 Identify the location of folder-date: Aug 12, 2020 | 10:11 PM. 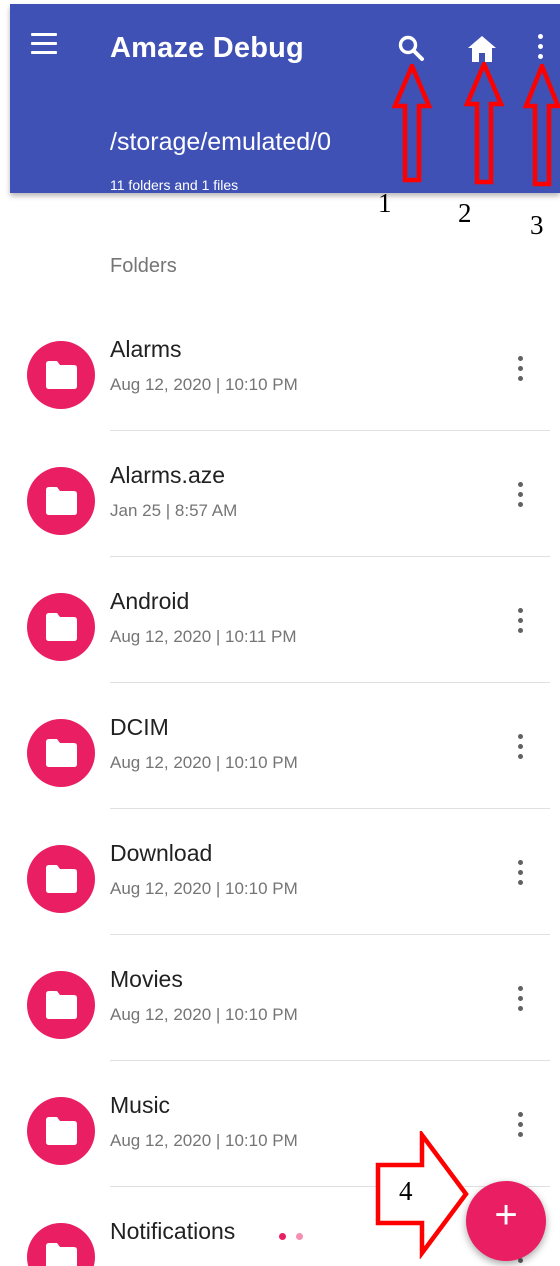
(203, 636).